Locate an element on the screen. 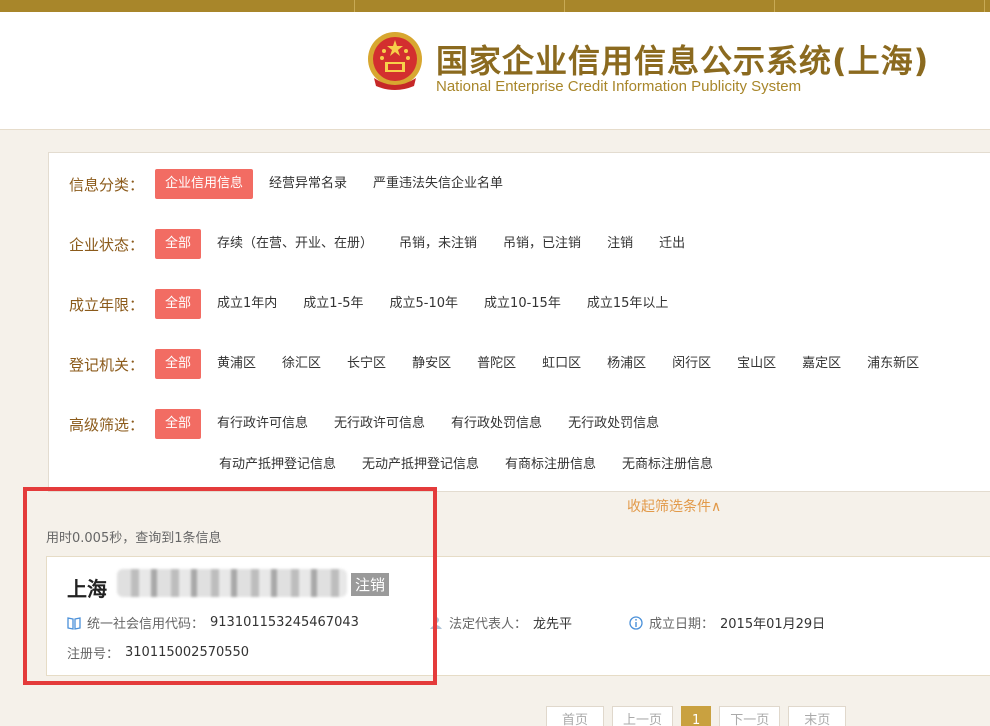  next-page-button: 下一页 is located at coordinates (750, 716).